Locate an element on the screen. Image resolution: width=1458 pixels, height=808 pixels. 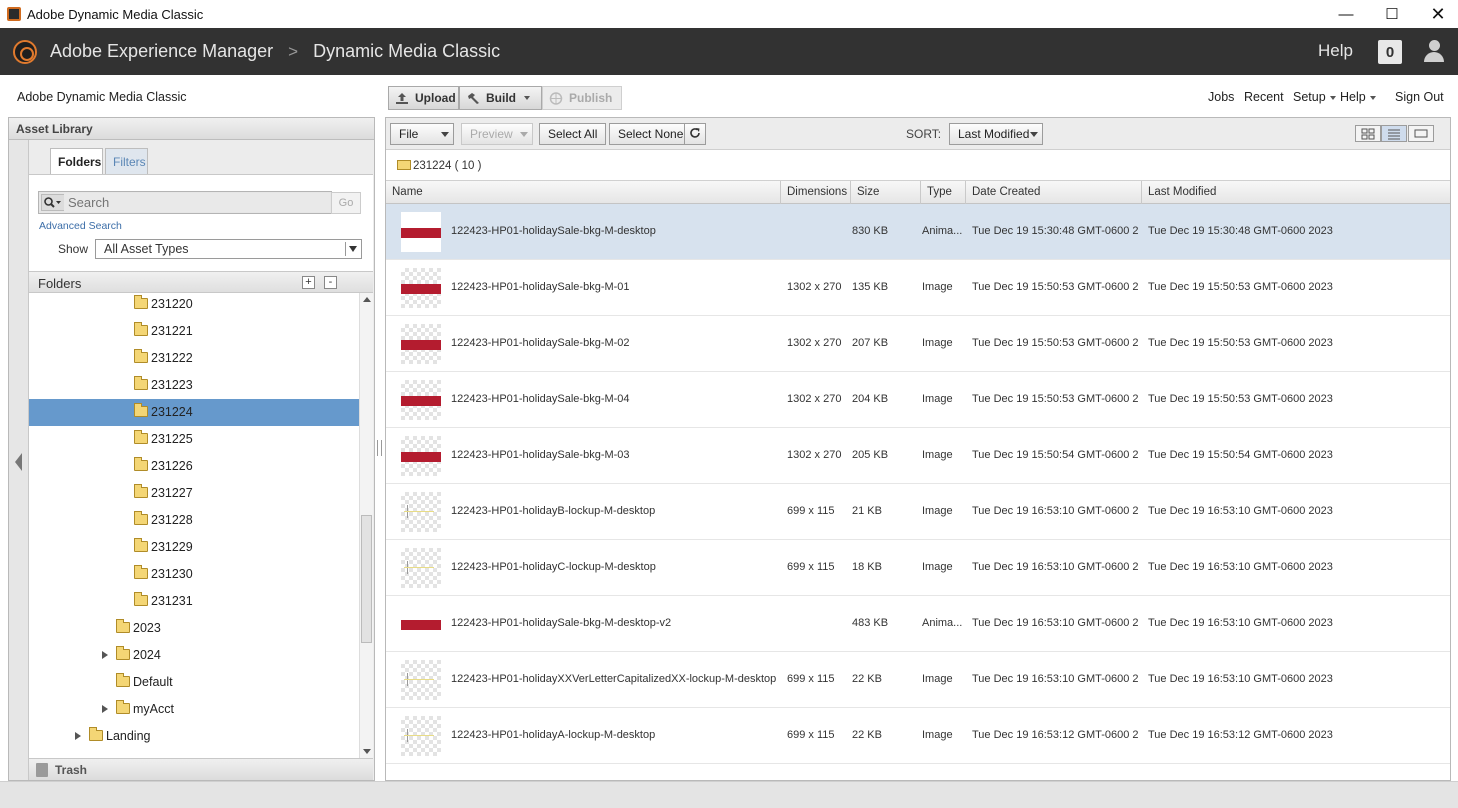
sign-out-link: Sign Out is located at coordinates (1419, 97).